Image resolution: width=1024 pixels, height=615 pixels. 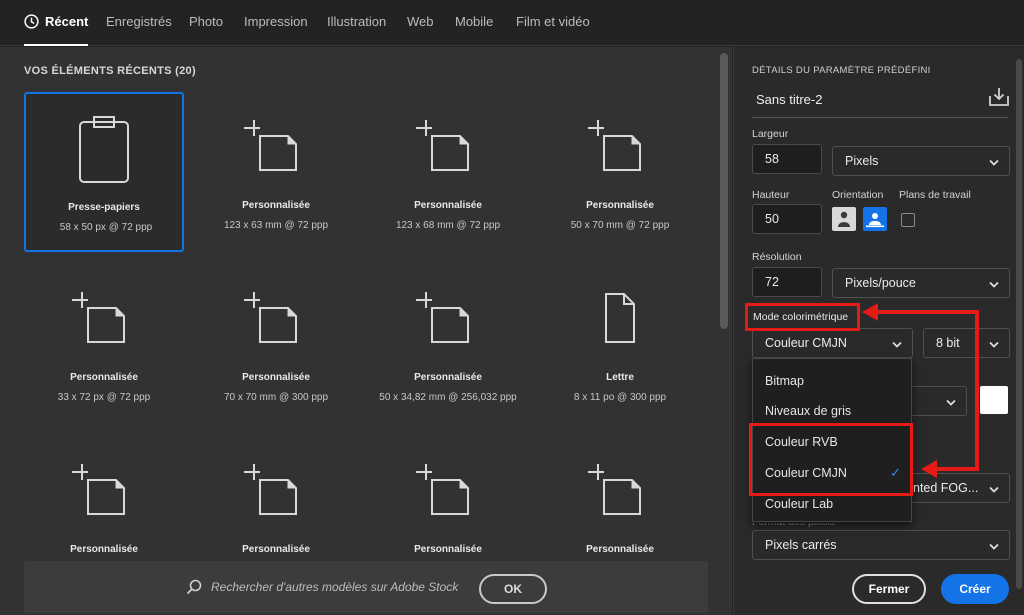 What do you see at coordinates (104, 397) in the screenshot?
I see `preset-card-dimensions: 33 x 72 px @ 72 ppp` at bounding box center [104, 397].